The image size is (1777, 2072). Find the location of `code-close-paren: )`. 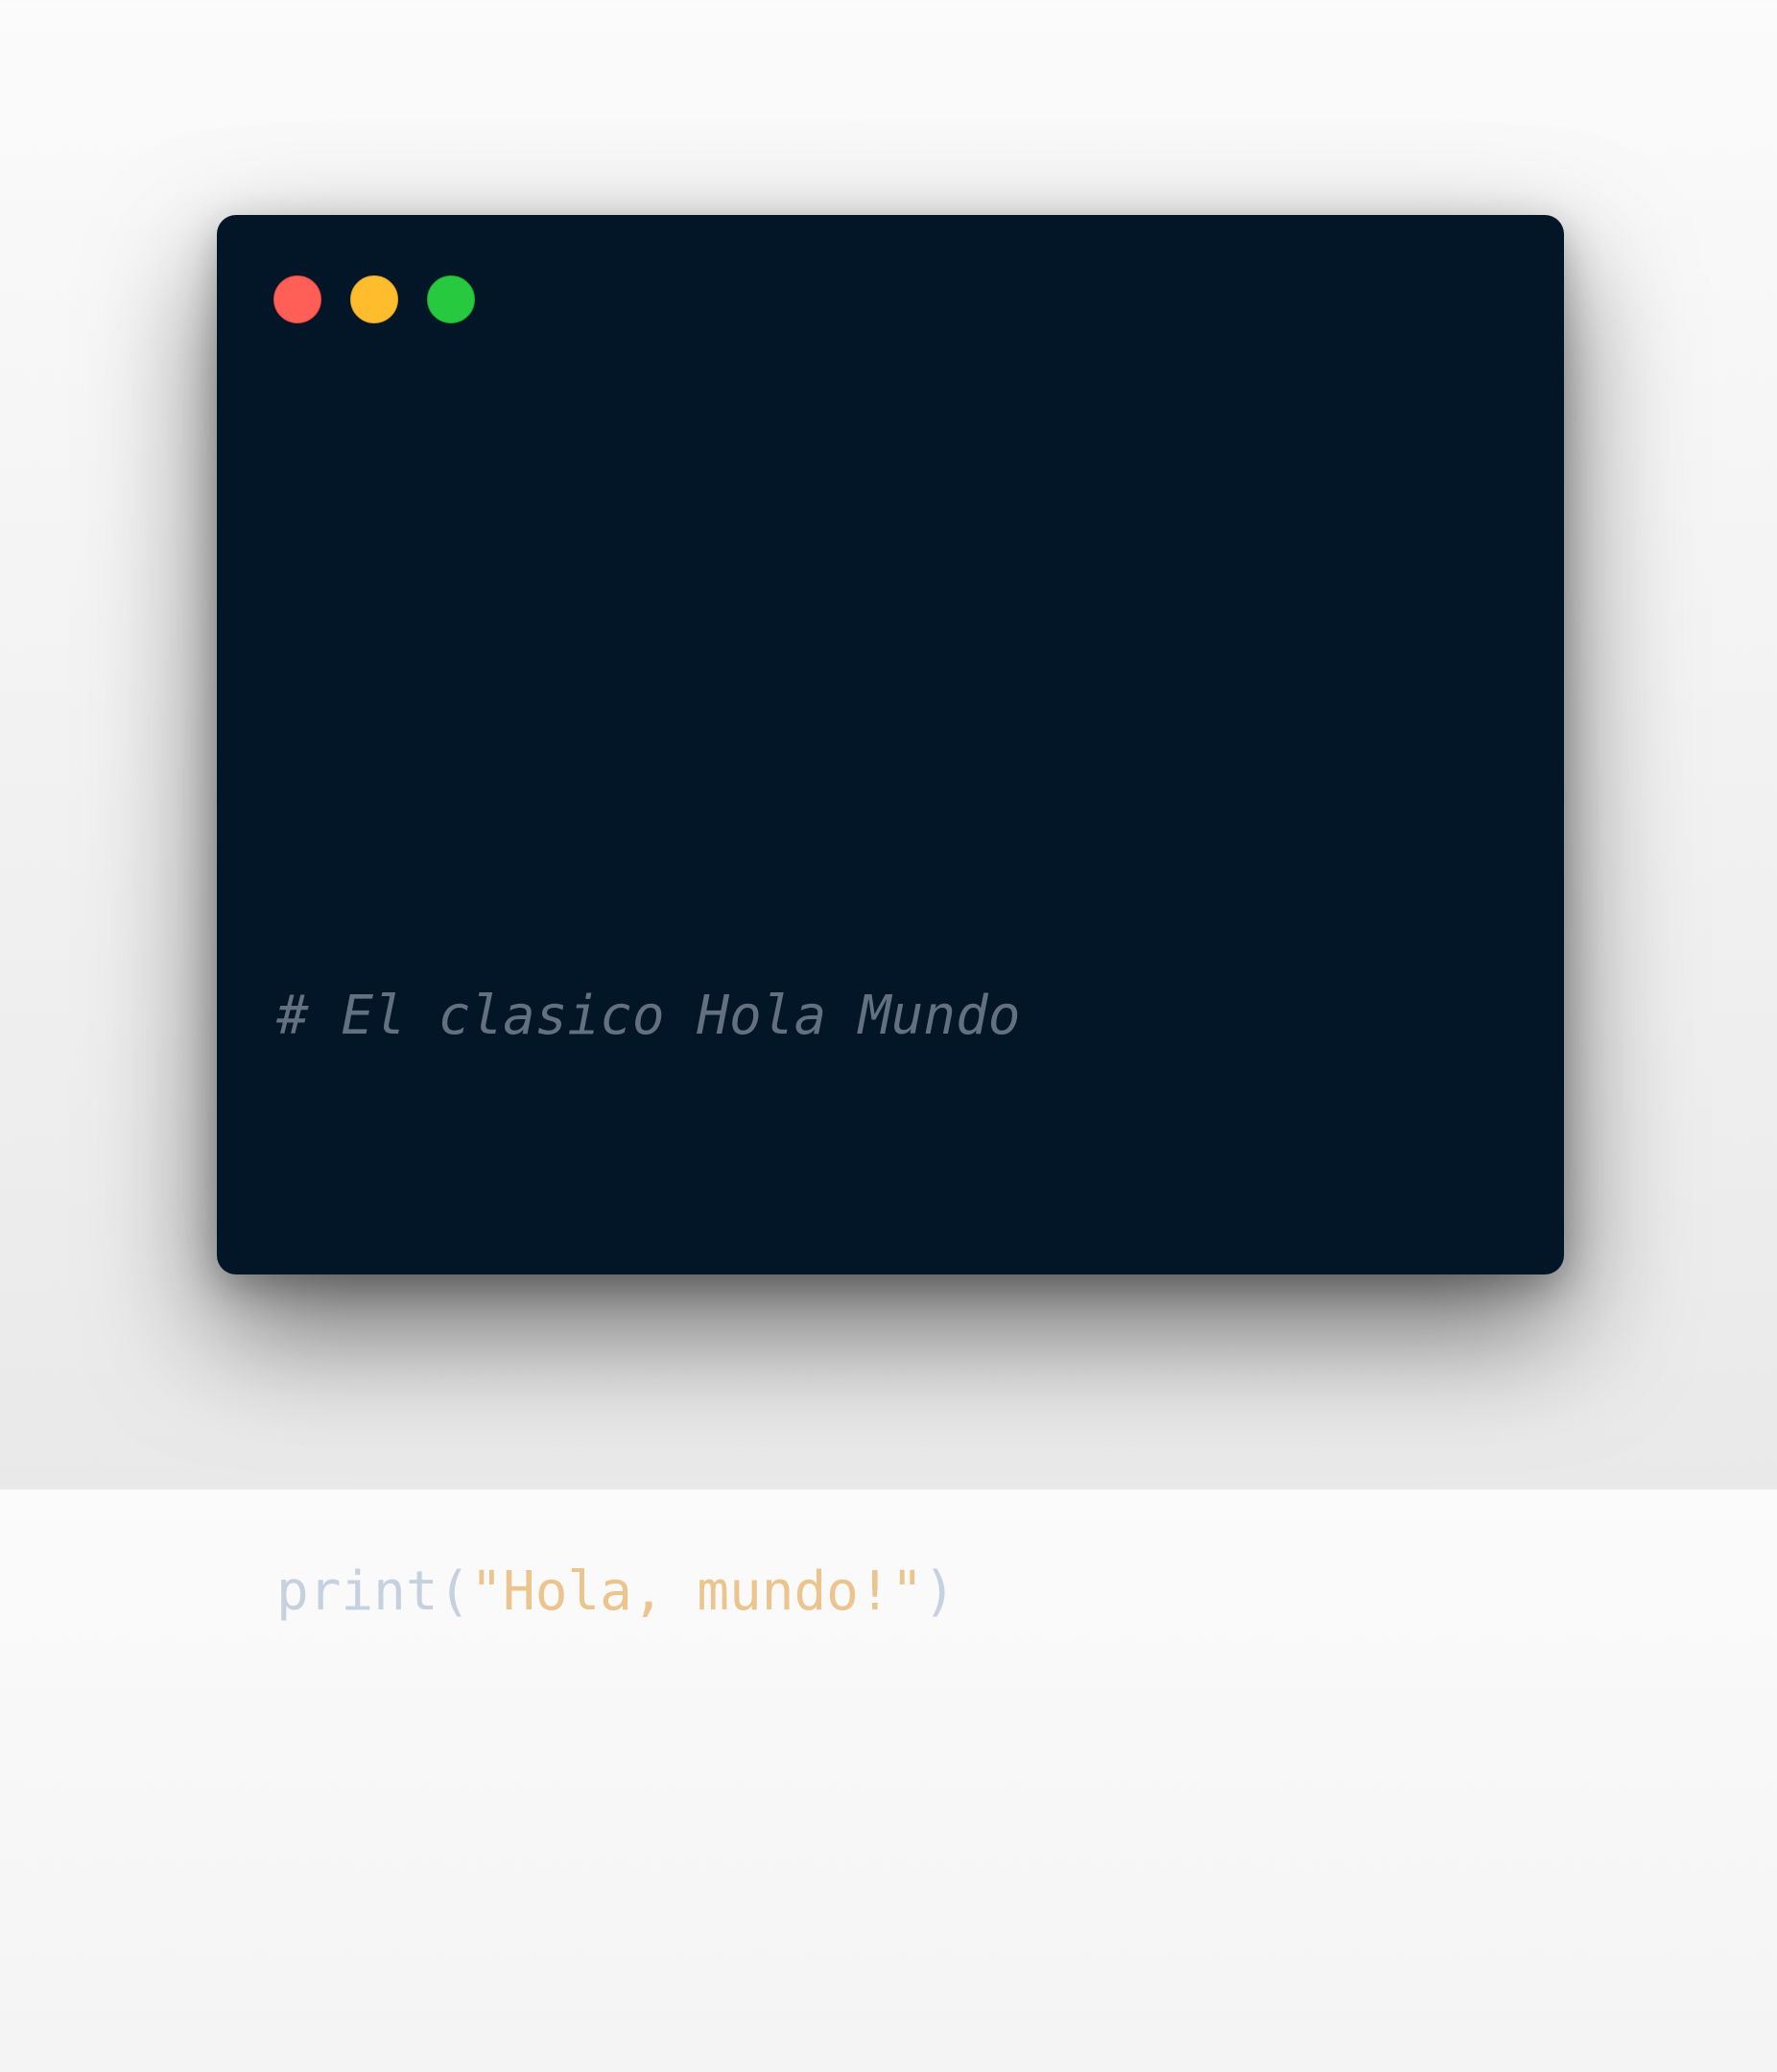

code-close-paren: ) is located at coordinates (940, 1591).